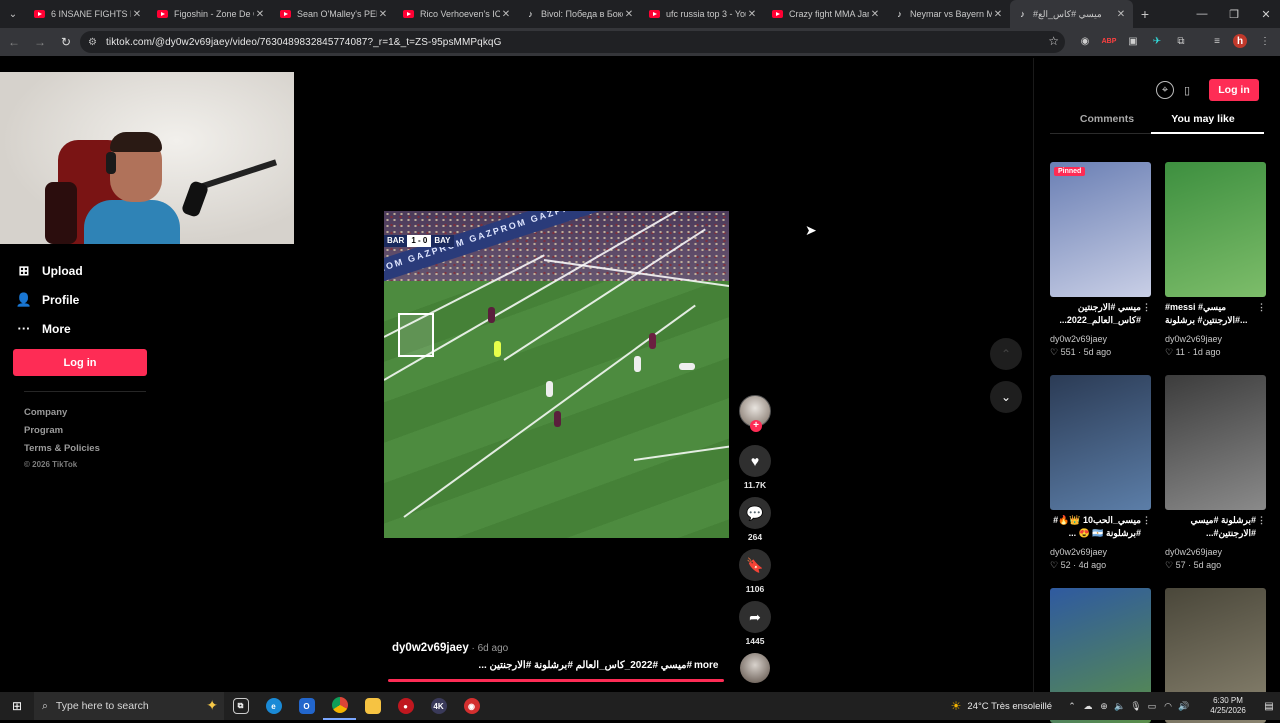 This screenshot has width=1280, height=723. Describe the element at coordinates (1107, 123) in the screenshot. I see `tab-comments: Comments` at that location.